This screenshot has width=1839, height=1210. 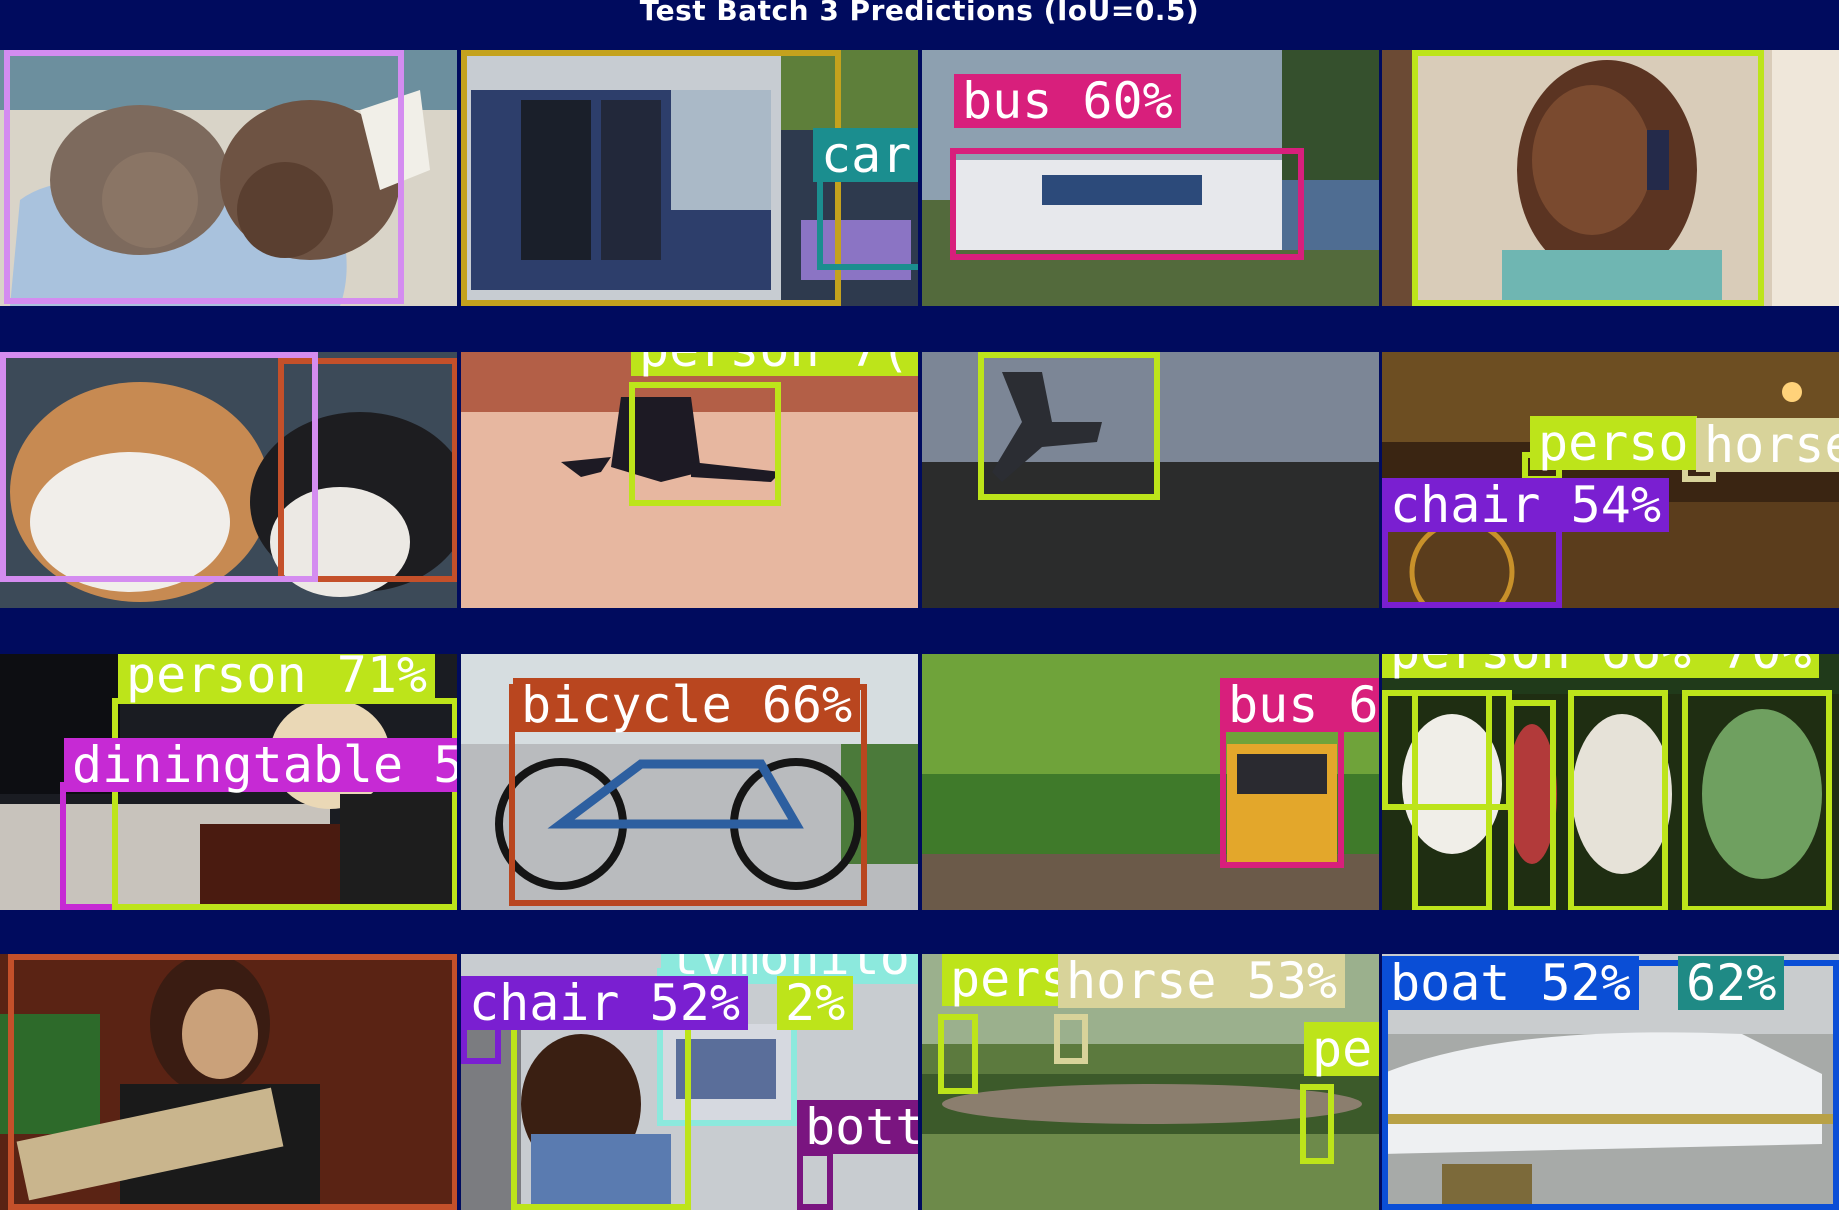 What do you see at coordinates (815, 1003) in the screenshot?
I see `detection-label-person: 2%` at bounding box center [815, 1003].